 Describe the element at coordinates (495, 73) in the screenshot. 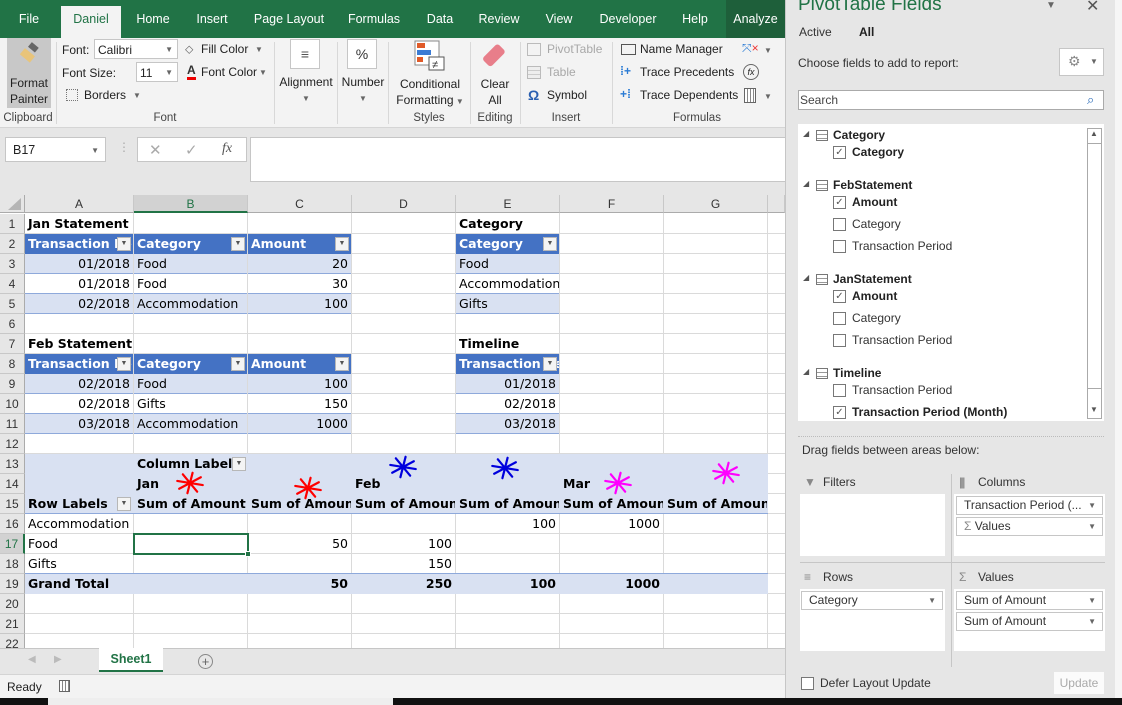

I see `clear-all-button: Clear All` at that location.